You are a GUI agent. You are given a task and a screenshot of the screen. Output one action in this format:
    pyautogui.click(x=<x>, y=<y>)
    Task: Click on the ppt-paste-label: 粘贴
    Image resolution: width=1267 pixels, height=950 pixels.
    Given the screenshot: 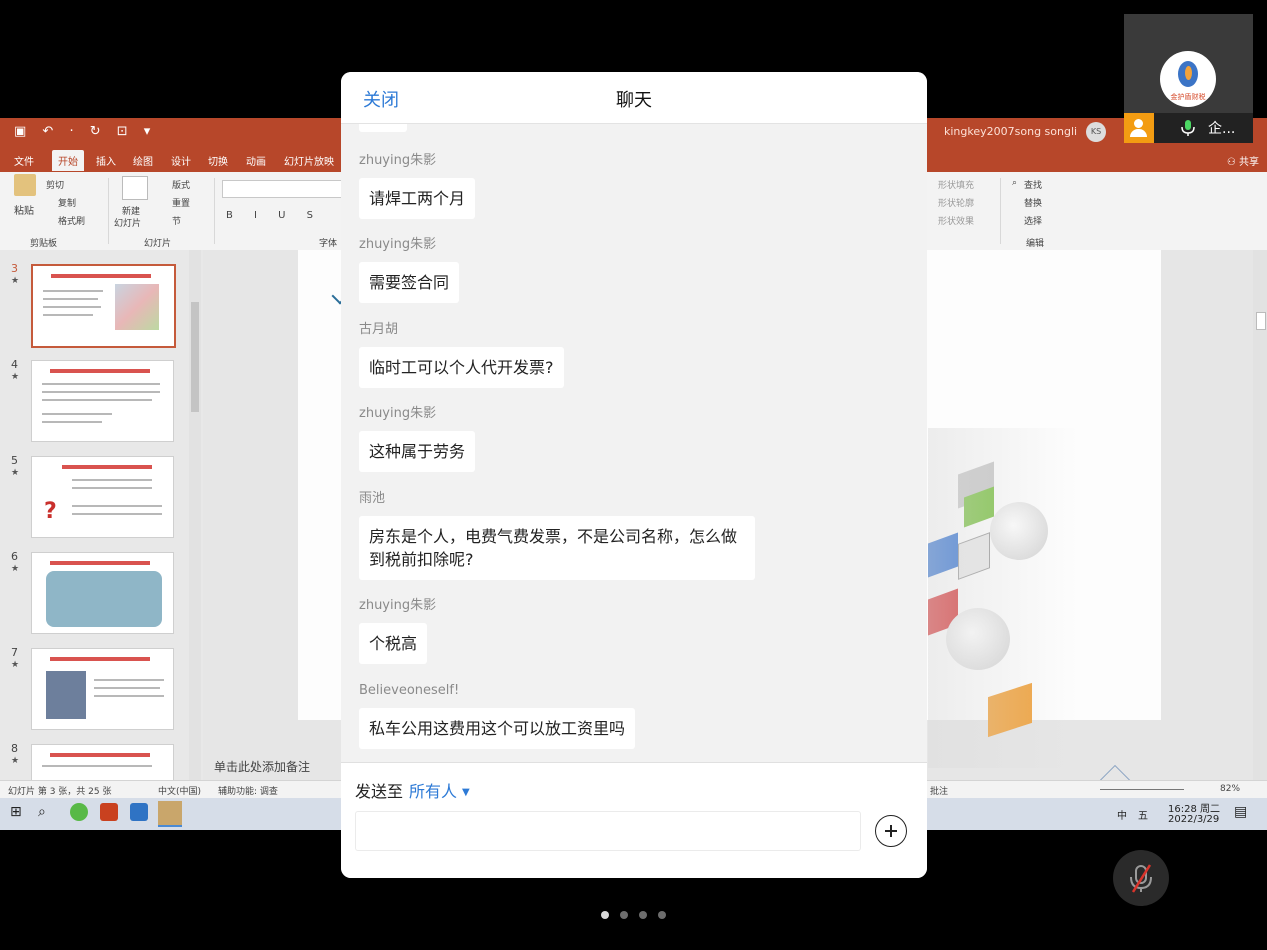 What is the action you would take?
    pyautogui.click(x=24, y=211)
    